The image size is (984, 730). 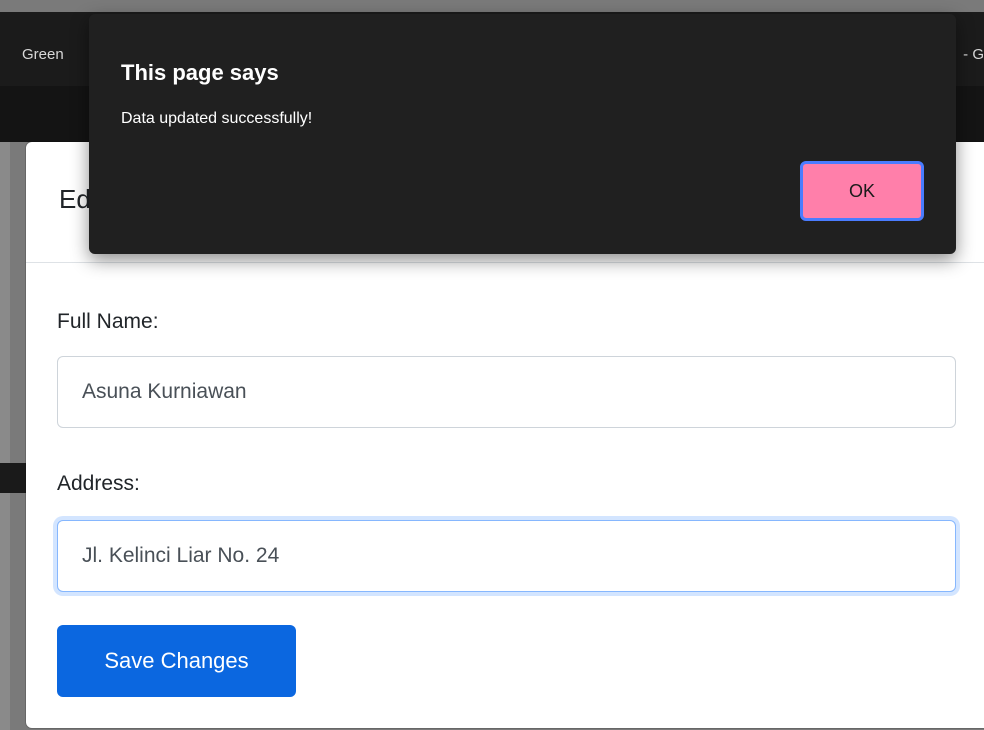 What do you see at coordinates (98, 483) in the screenshot?
I see `address-label: Address:` at bounding box center [98, 483].